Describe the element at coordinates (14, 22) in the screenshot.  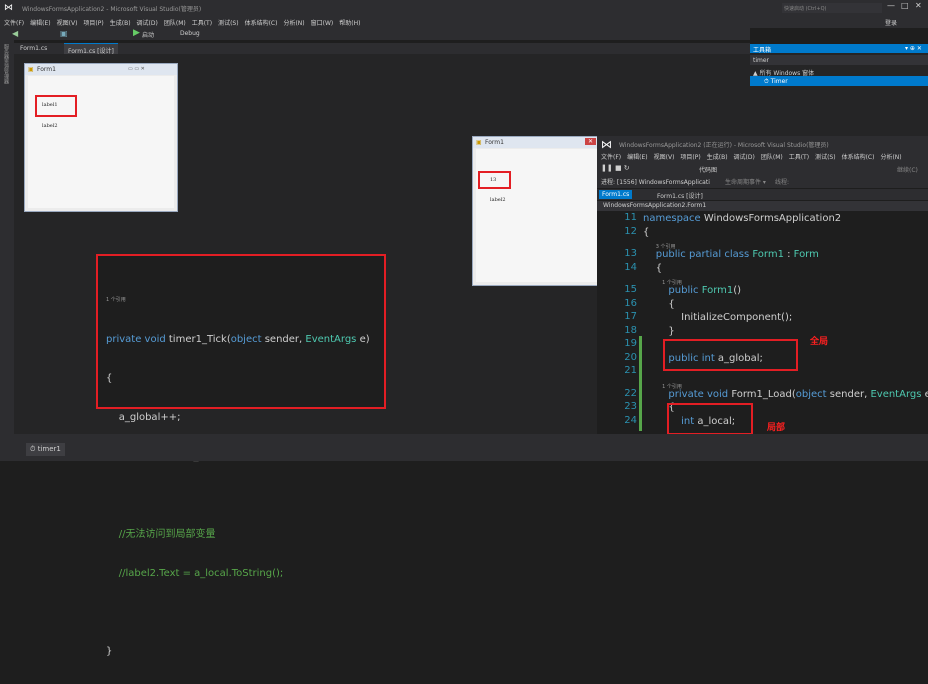
I see `menu-item-0: 文件(F)` at that location.